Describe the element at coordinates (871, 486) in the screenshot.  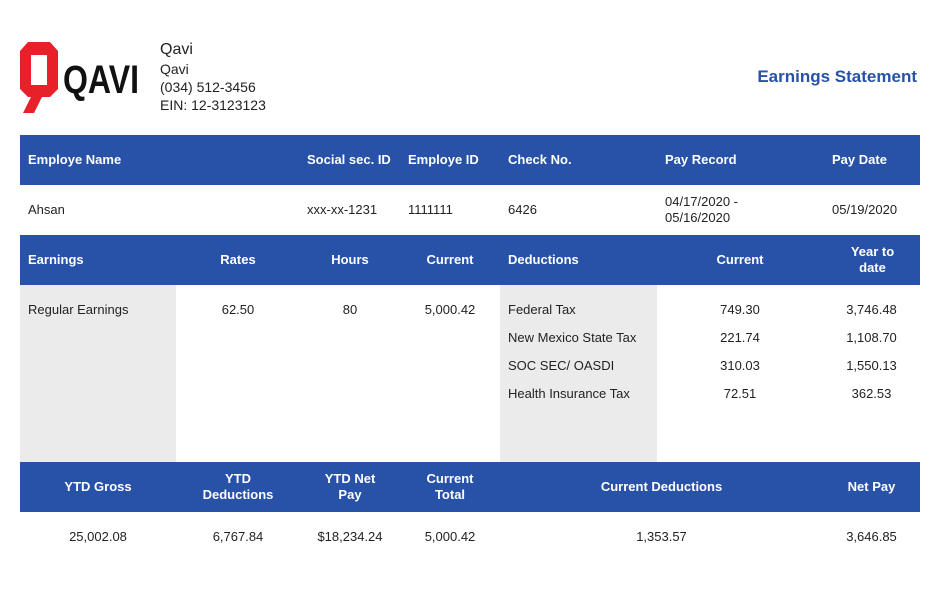
I see `header-net-pay: Net Pay` at that location.